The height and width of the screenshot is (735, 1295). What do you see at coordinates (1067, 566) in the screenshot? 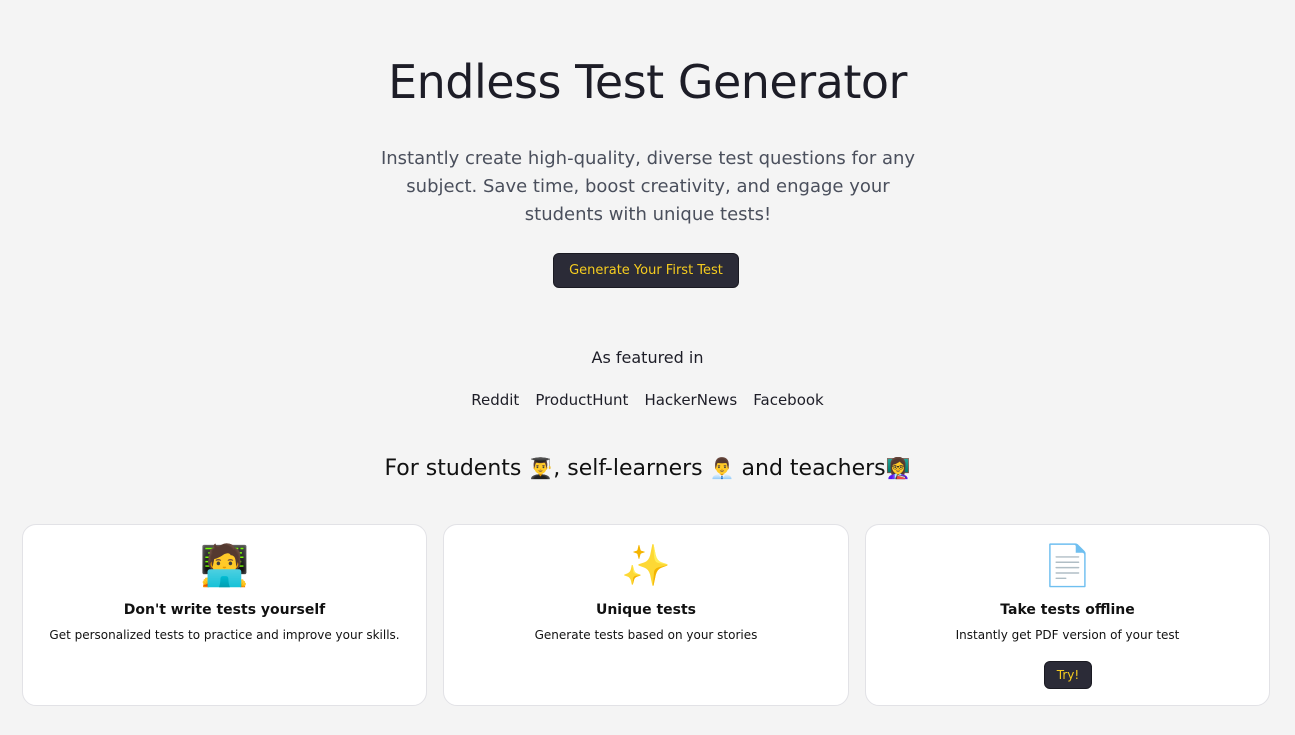
I see `document-icon: 📄` at bounding box center [1067, 566].